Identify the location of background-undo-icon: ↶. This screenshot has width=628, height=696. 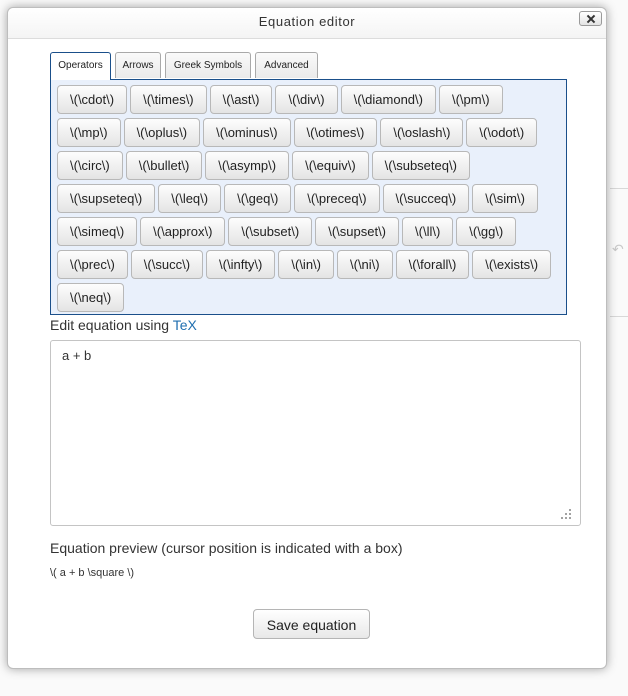
(618, 249).